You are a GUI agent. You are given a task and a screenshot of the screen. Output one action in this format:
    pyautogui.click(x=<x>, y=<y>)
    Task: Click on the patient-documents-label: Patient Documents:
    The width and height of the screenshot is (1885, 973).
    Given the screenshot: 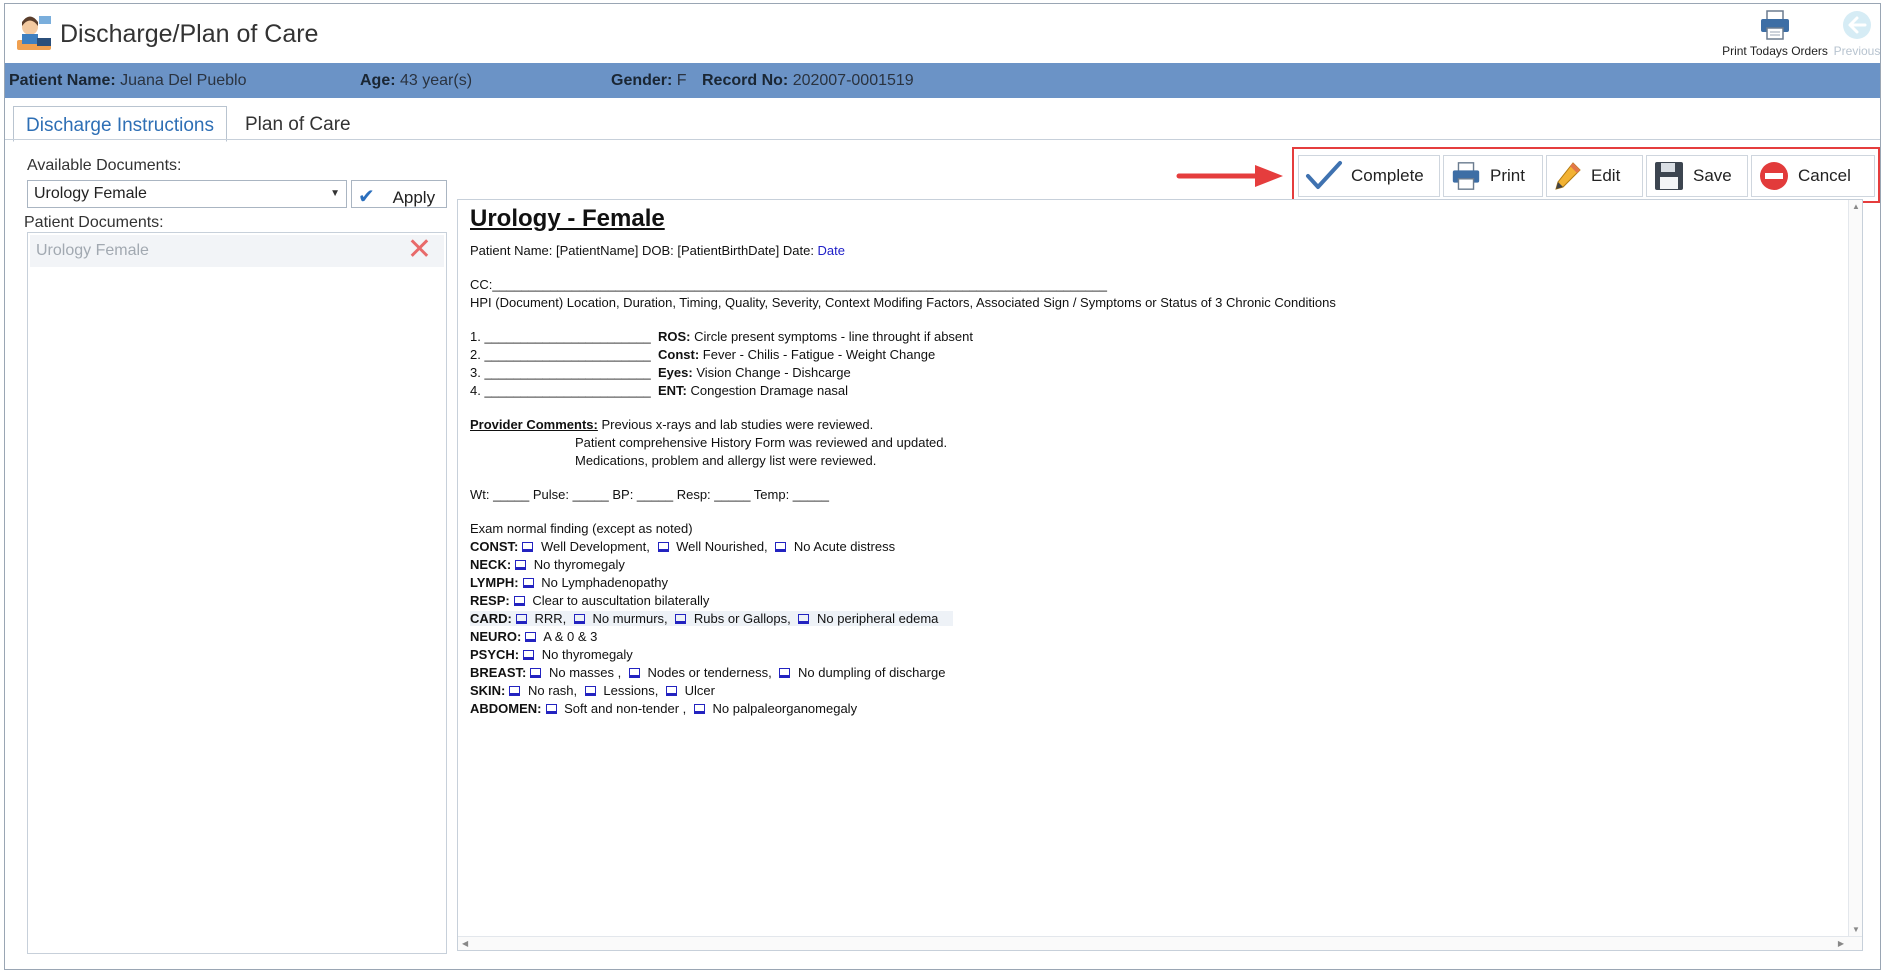 What is the action you would take?
    pyautogui.click(x=94, y=222)
    